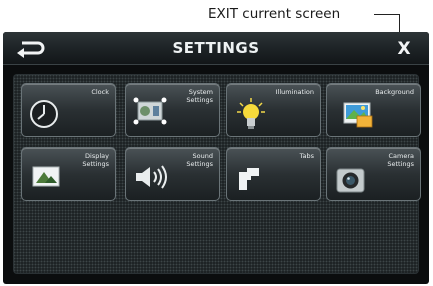  What do you see at coordinates (358, 115) in the screenshot?
I see `background-picture-icon` at bounding box center [358, 115].